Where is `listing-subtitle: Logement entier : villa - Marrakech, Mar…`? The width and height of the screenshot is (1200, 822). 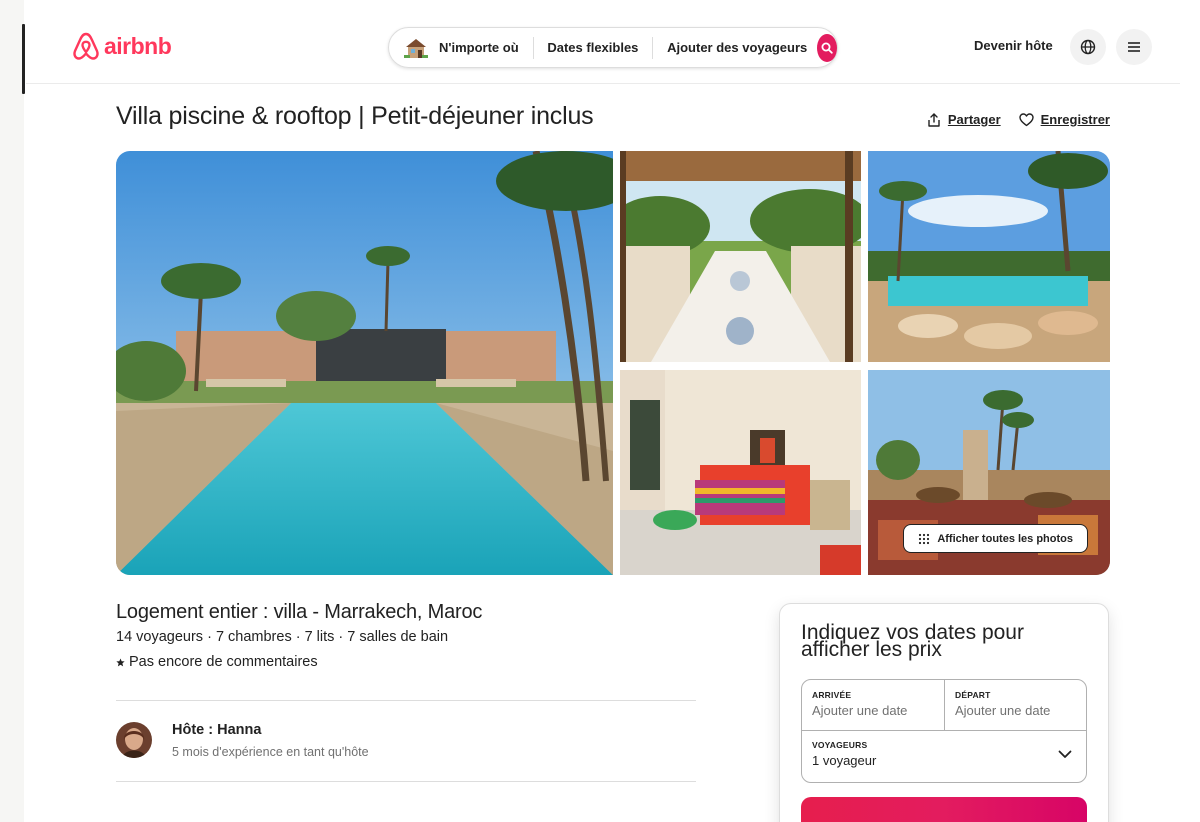 listing-subtitle: Logement entier : villa - Marrakech, Mar… is located at coordinates (299, 612).